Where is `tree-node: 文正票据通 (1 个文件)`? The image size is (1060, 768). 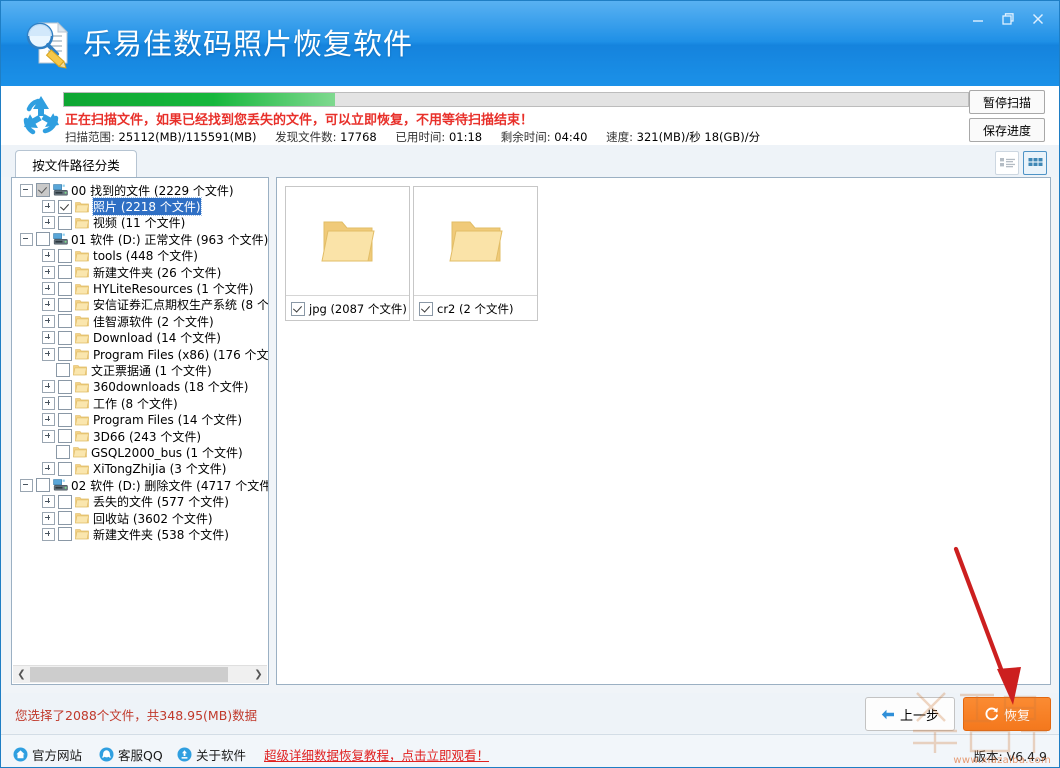
tree-node: 文正票据通 (1 个文件) is located at coordinates (140, 370).